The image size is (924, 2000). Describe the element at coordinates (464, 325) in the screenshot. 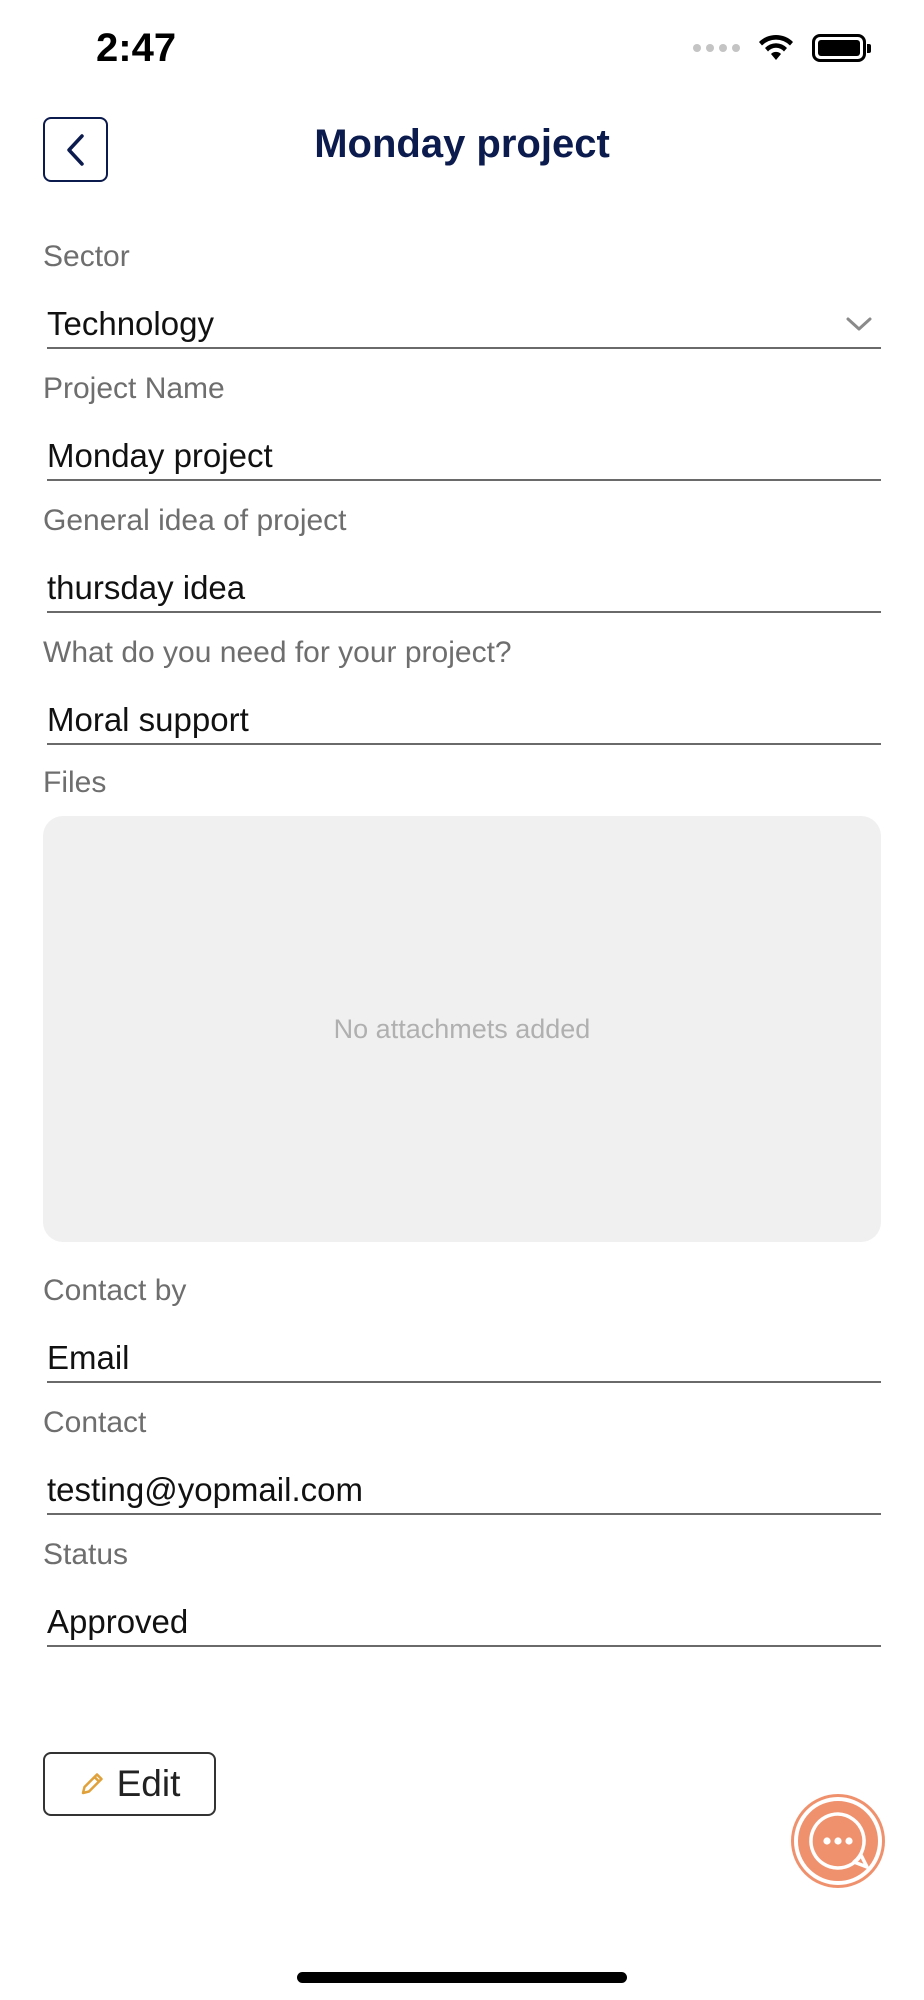

I see `sector-dropdown: Technology` at that location.